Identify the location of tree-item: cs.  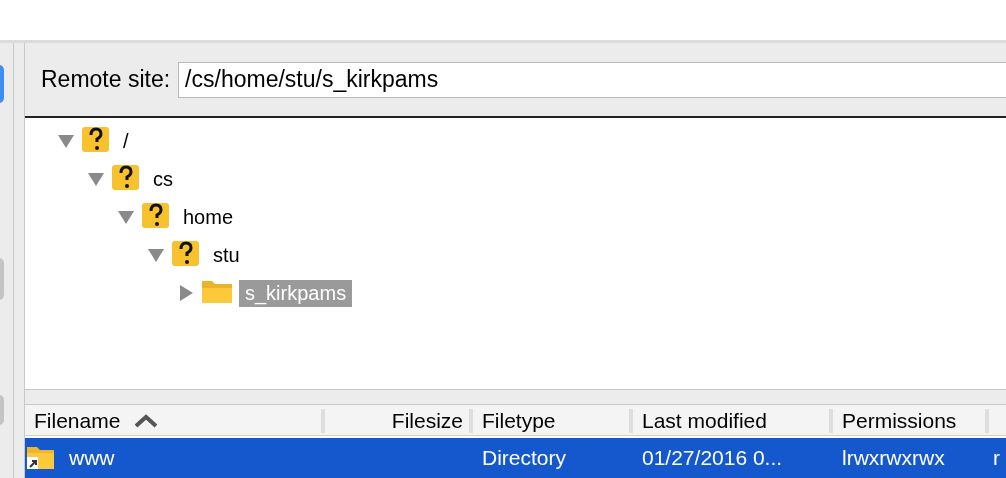
(163, 179).